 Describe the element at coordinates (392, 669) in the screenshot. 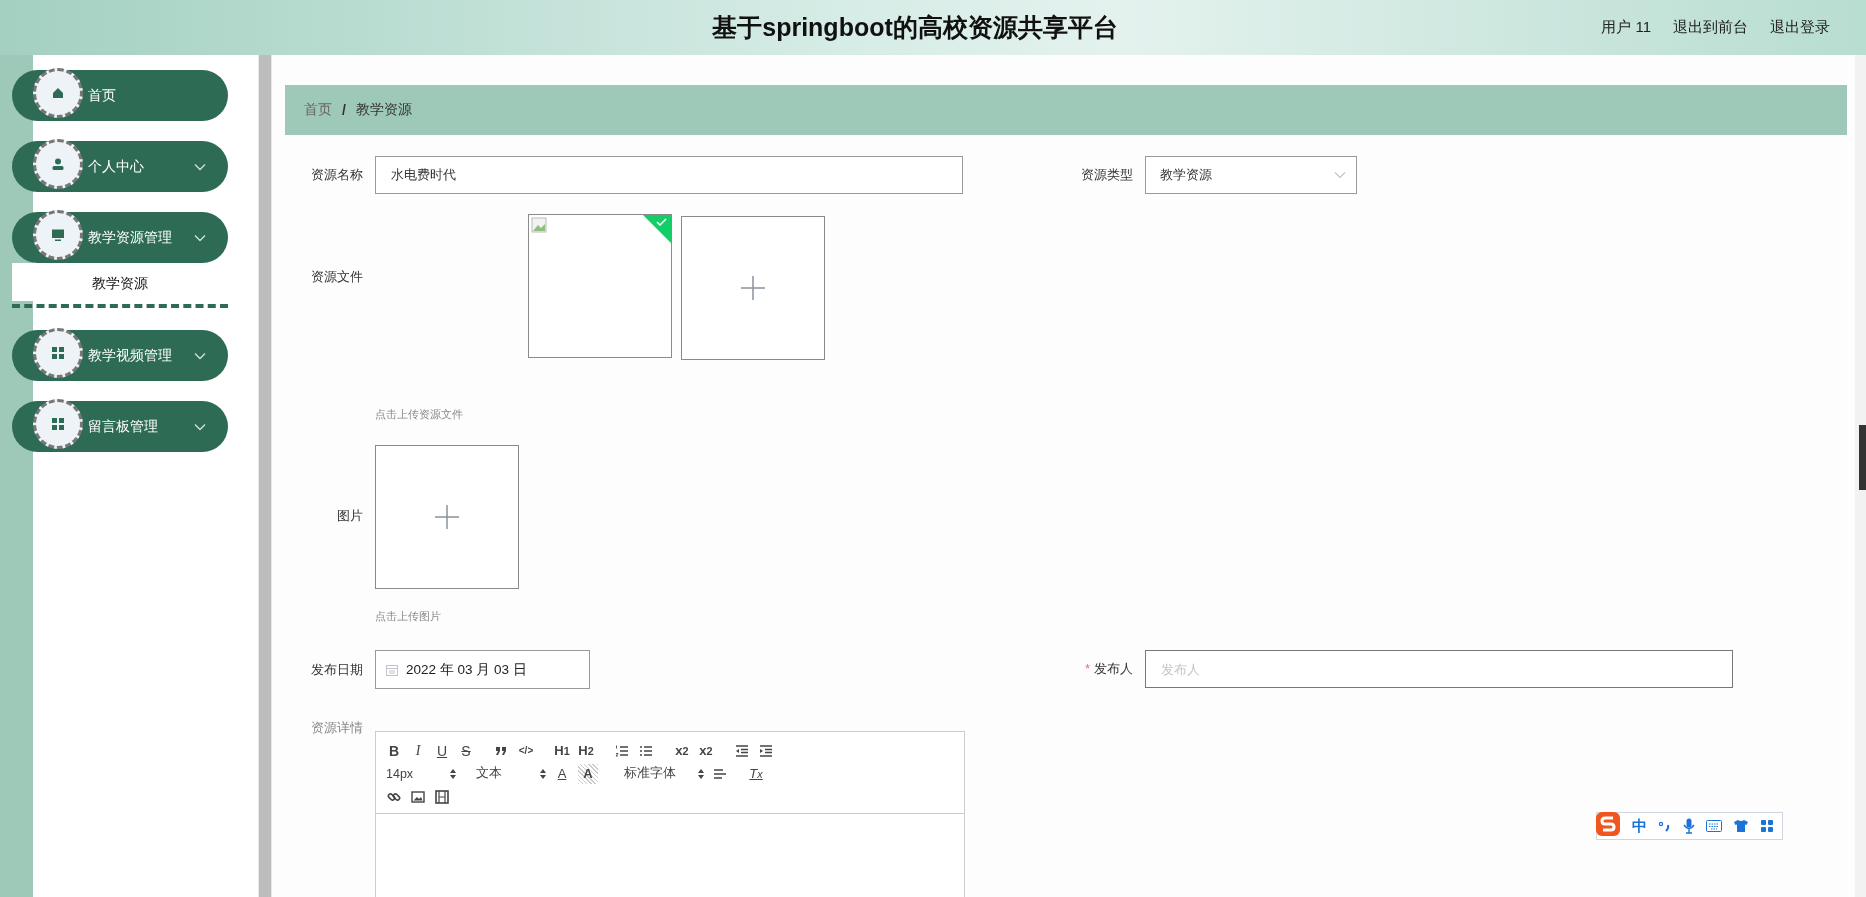

I see `calendar-icon` at that location.